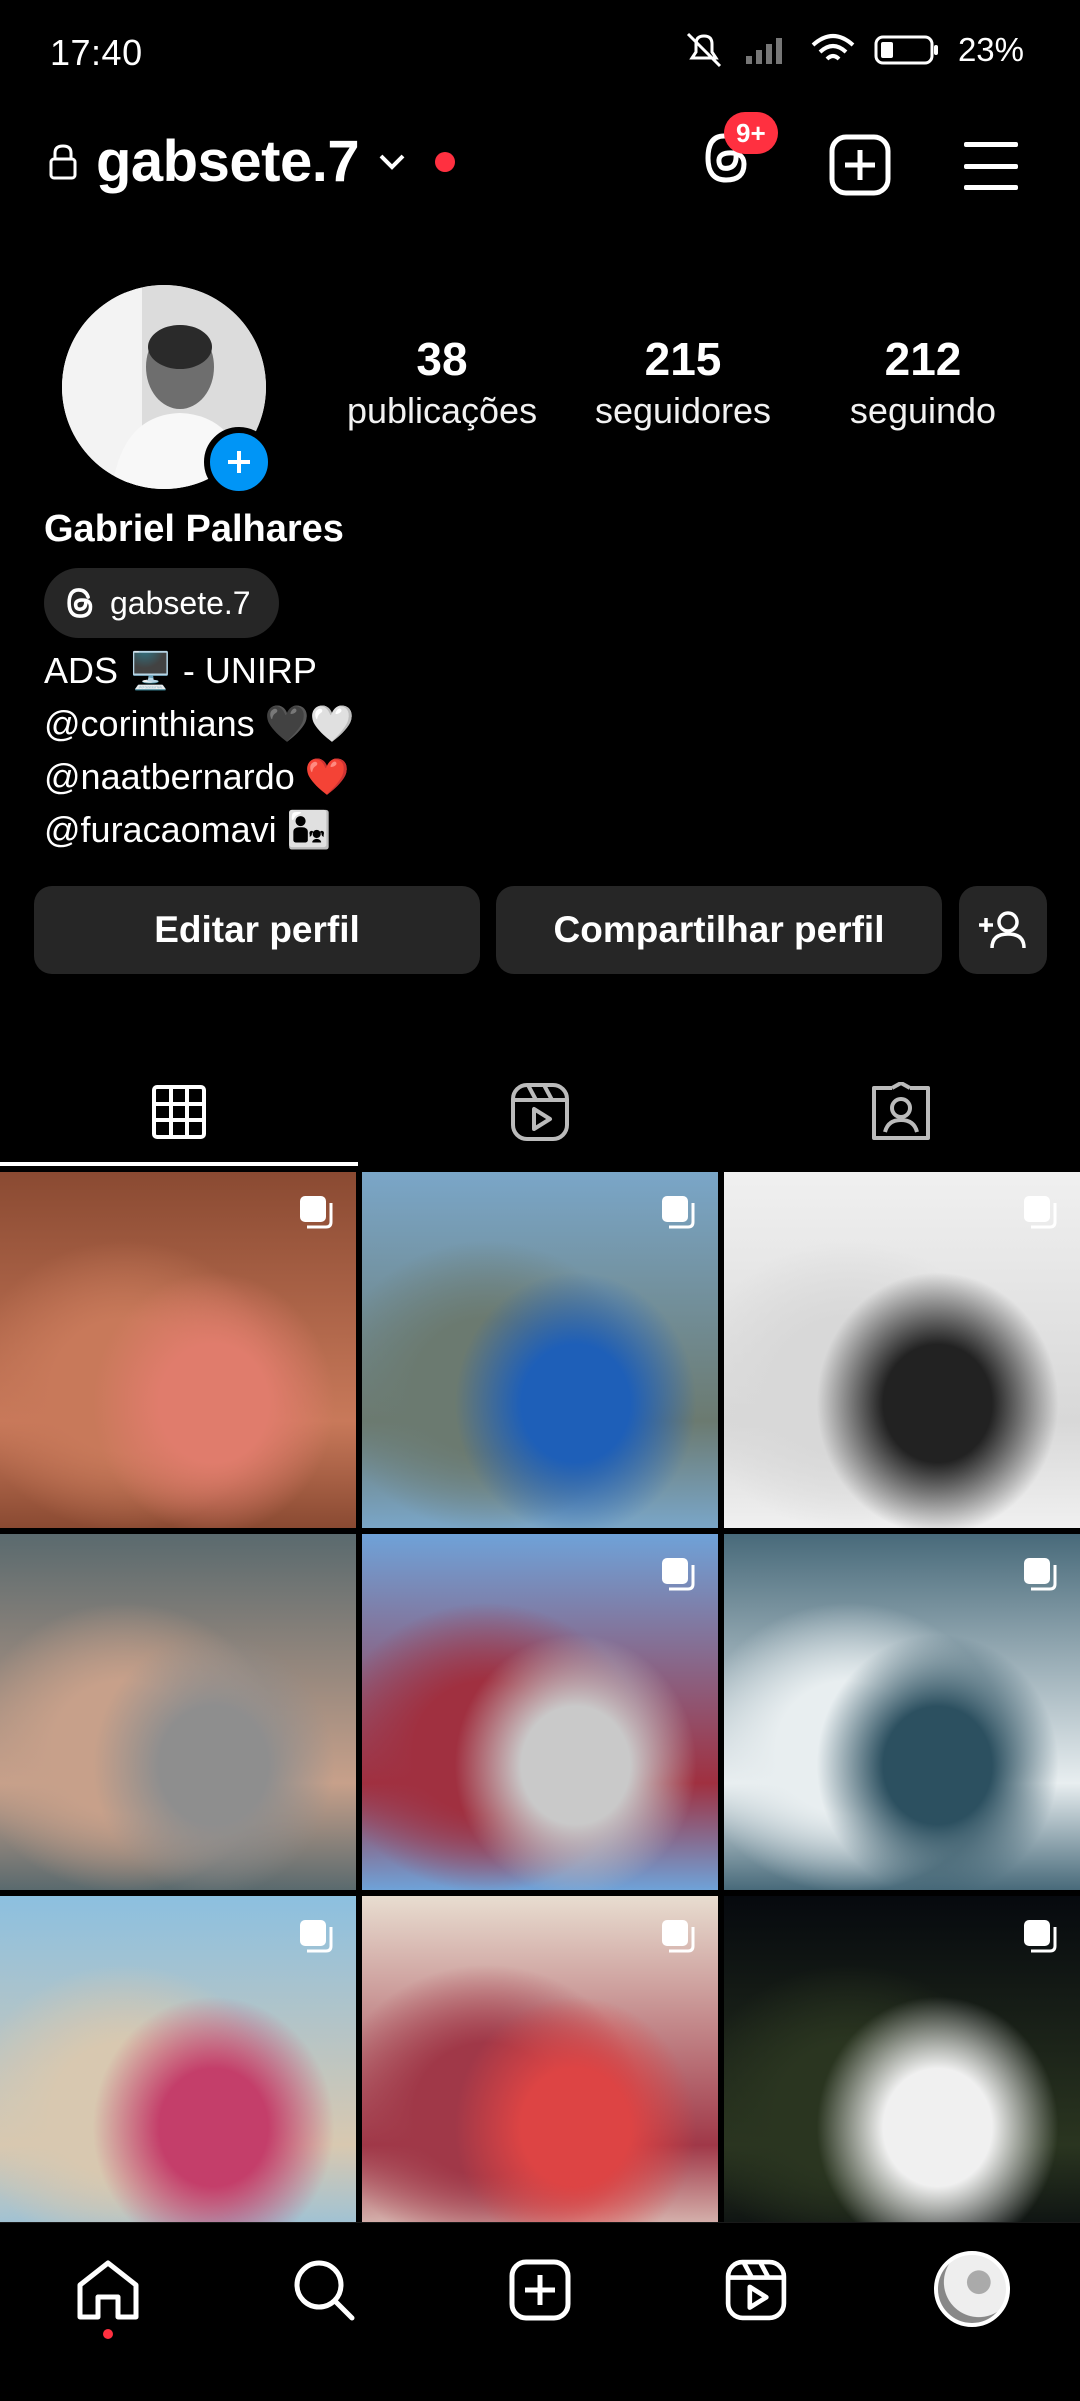 This screenshot has height=2401, width=1080. I want to click on tab-posts-grid, so click(179, 1112).